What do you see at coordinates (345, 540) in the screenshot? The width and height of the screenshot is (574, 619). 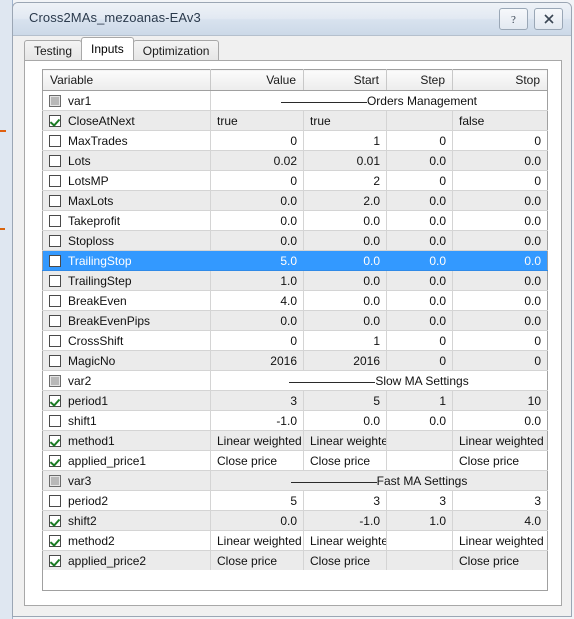 I see `cell-start: Linear weighted` at bounding box center [345, 540].